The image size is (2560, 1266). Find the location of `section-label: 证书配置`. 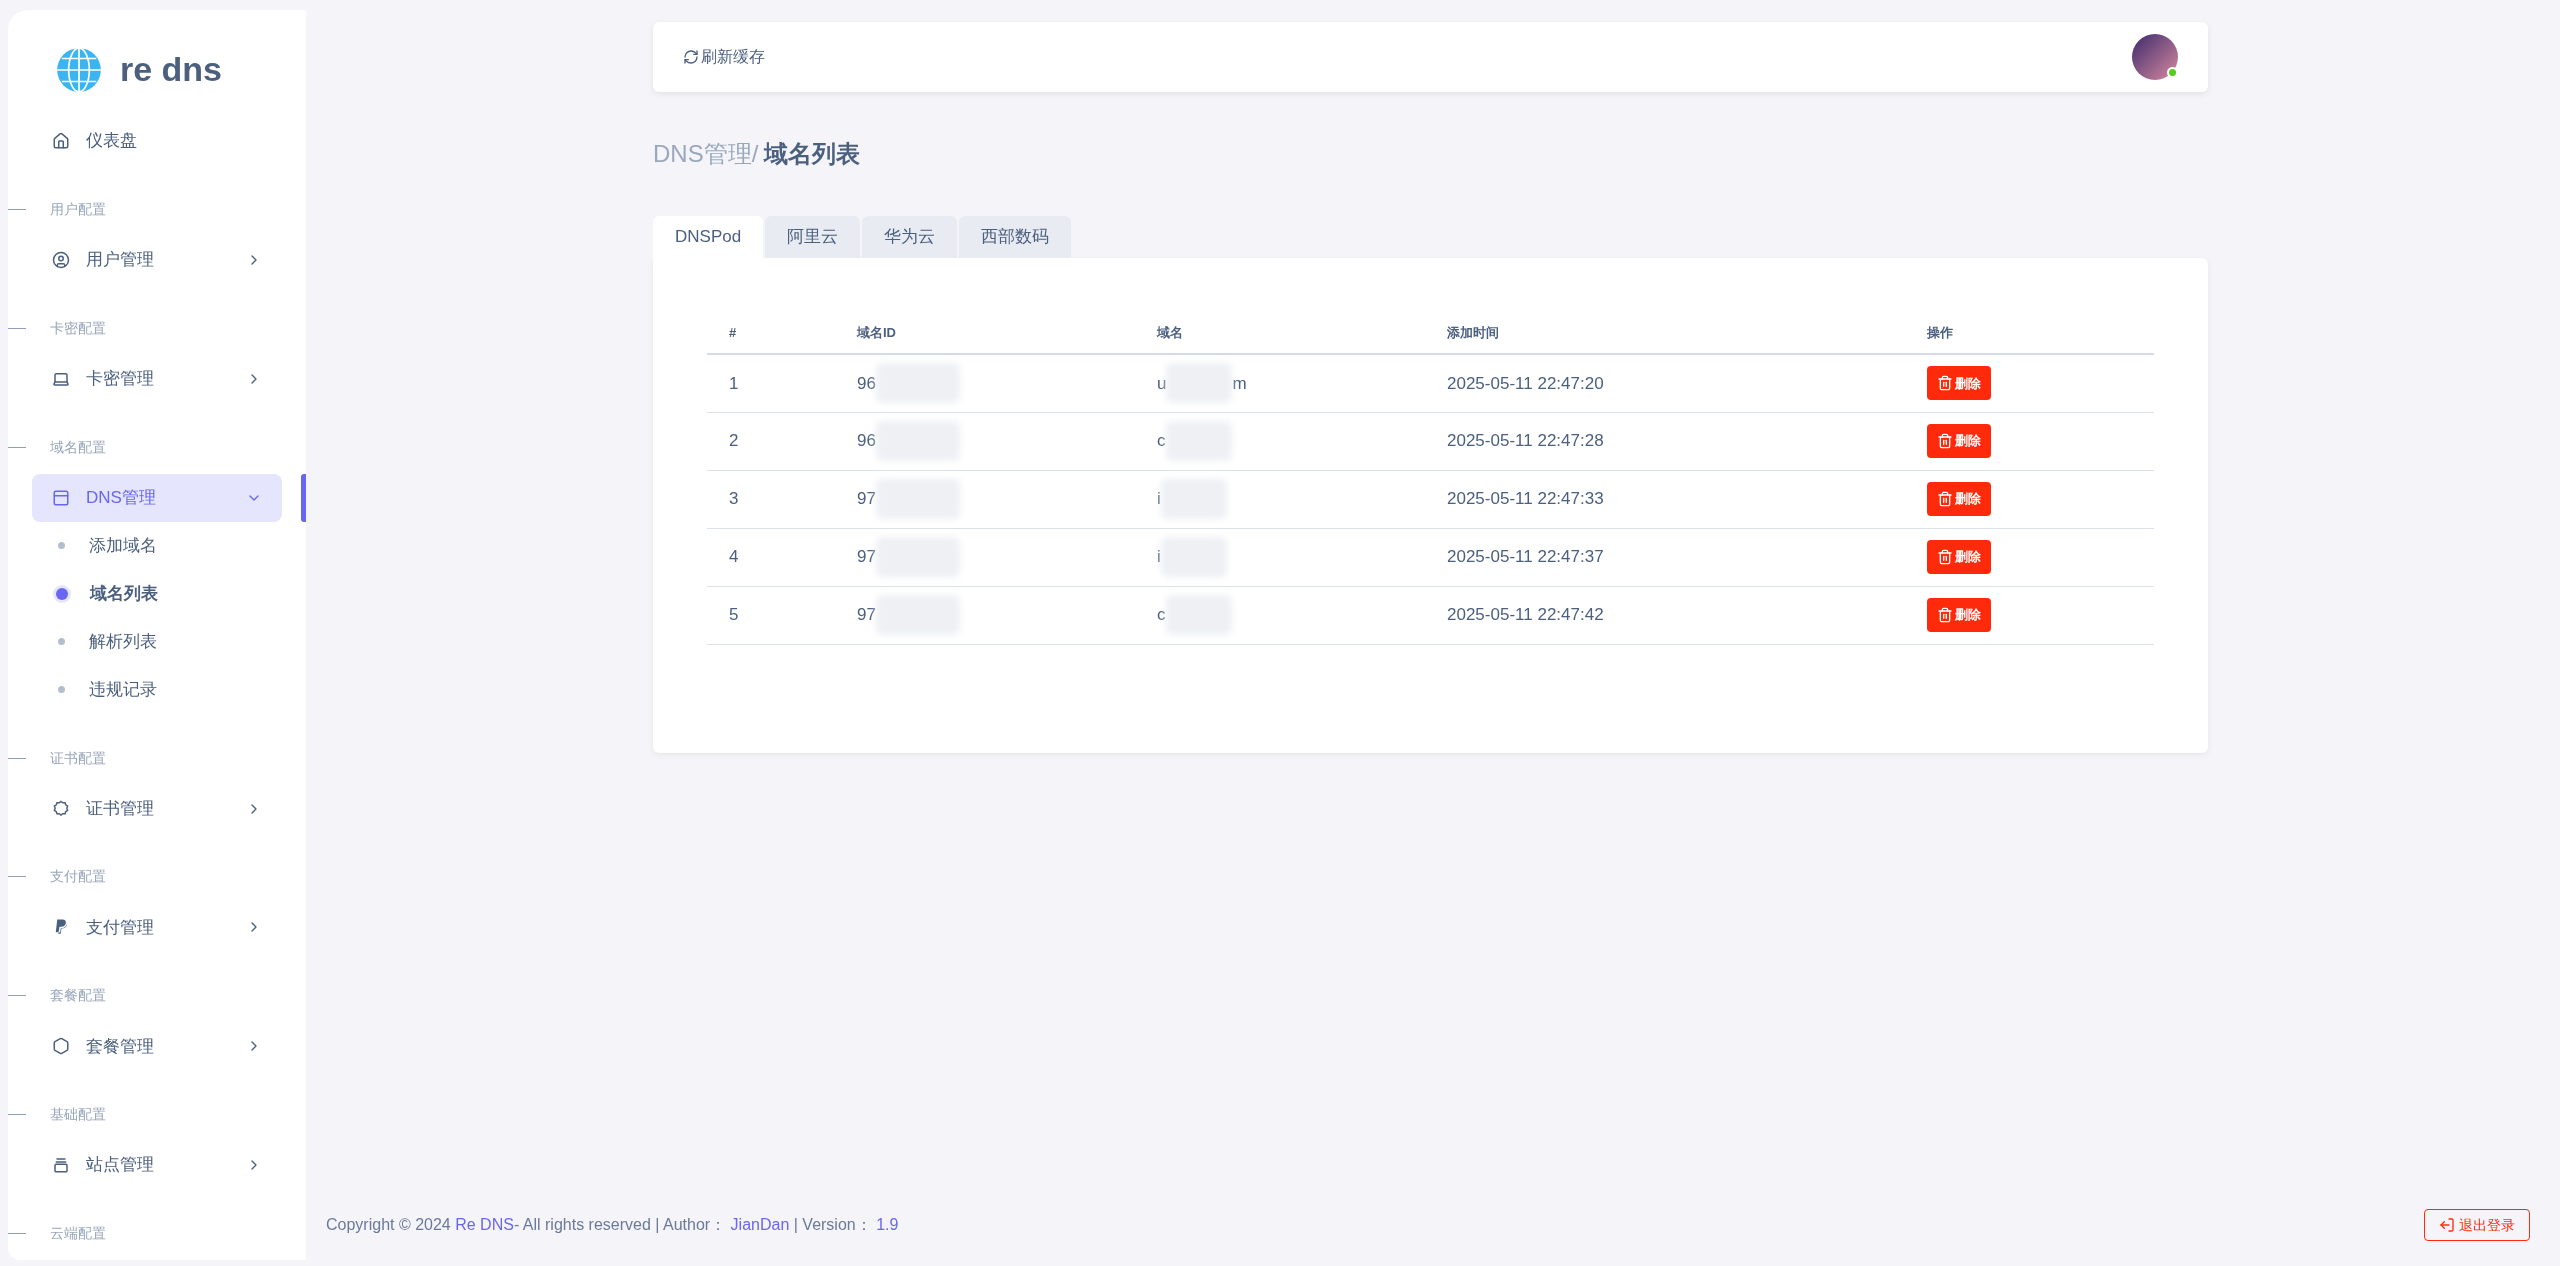

section-label: 证书配置 is located at coordinates (78, 758).